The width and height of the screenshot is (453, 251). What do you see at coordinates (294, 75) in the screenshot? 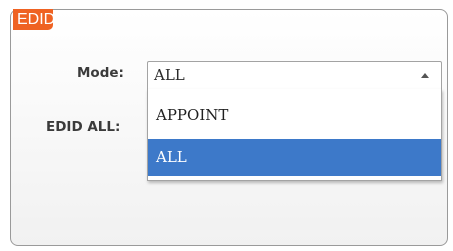
I see `mode-select: ALL` at bounding box center [294, 75].